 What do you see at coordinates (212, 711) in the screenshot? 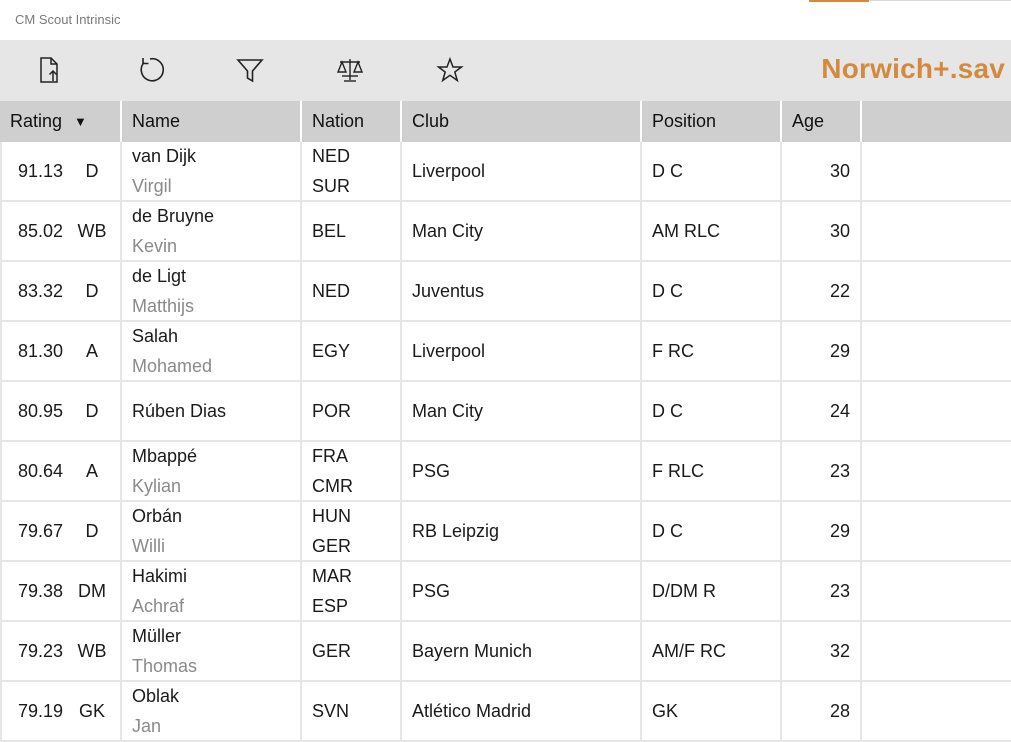
I see `name-cell: Oblak Jan` at bounding box center [212, 711].